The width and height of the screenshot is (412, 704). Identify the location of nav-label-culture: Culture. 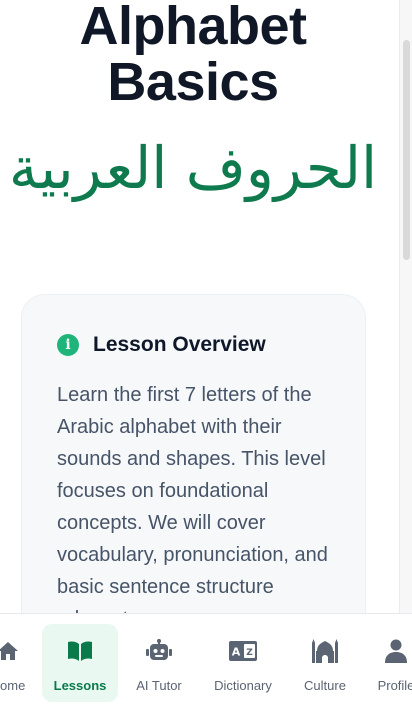
(325, 685).